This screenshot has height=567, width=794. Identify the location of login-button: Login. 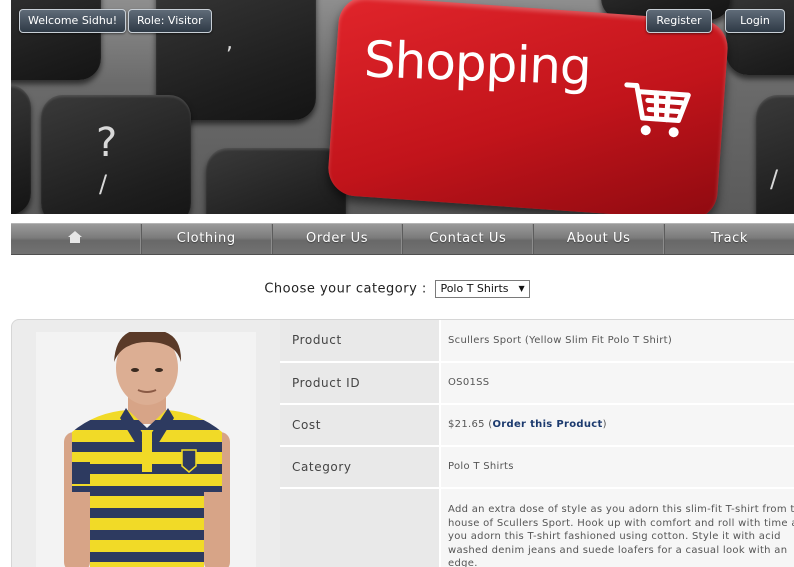
(755, 21).